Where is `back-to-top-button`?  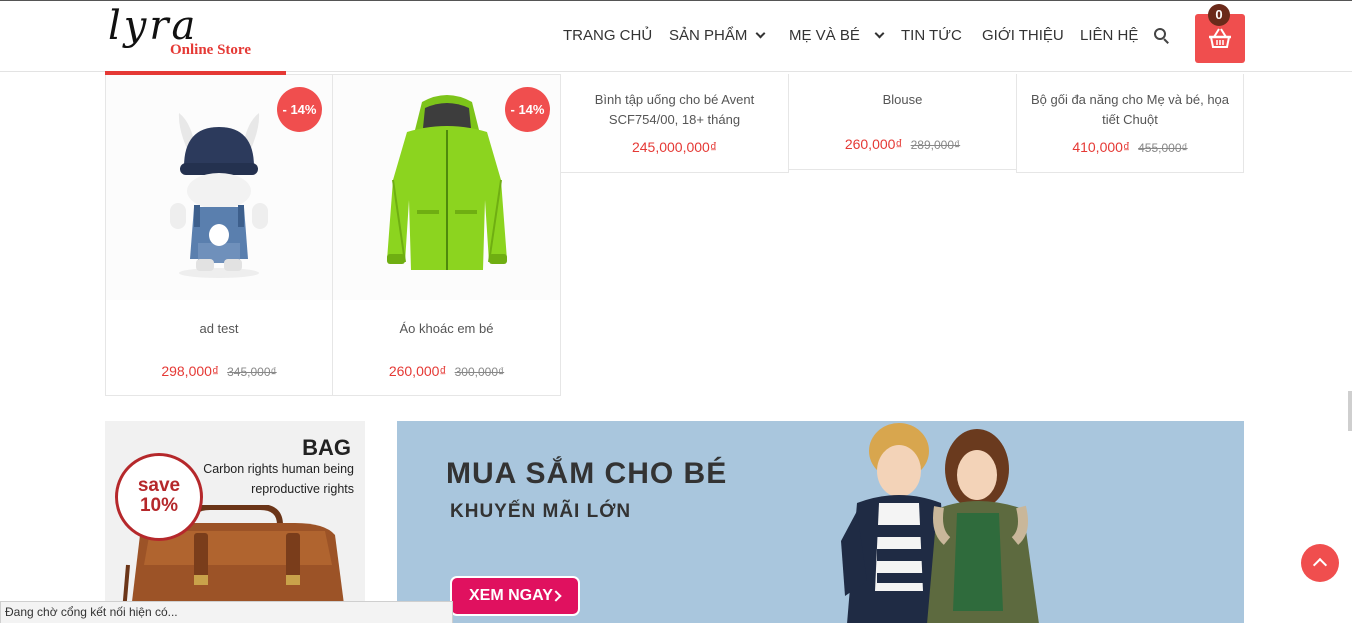
back-to-top-button is located at coordinates (1320, 563).